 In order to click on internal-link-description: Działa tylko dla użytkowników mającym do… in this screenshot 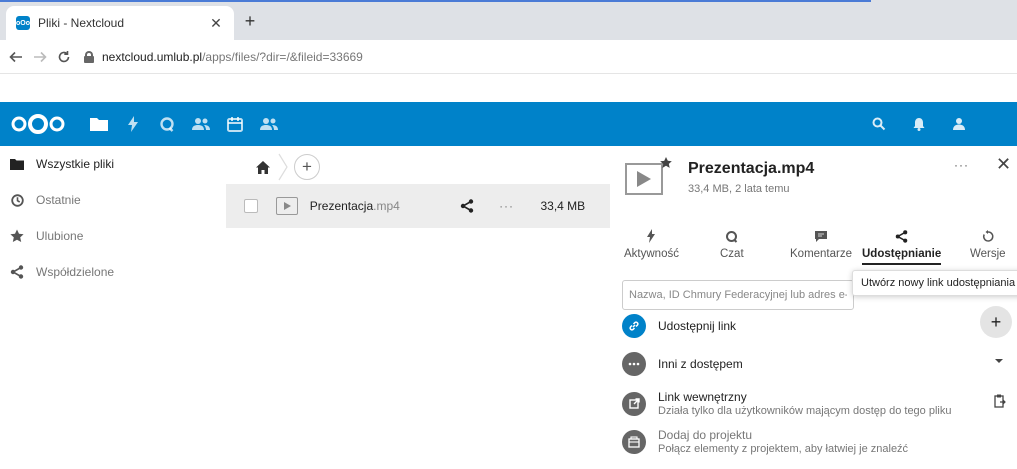, I will do `click(805, 411)`.